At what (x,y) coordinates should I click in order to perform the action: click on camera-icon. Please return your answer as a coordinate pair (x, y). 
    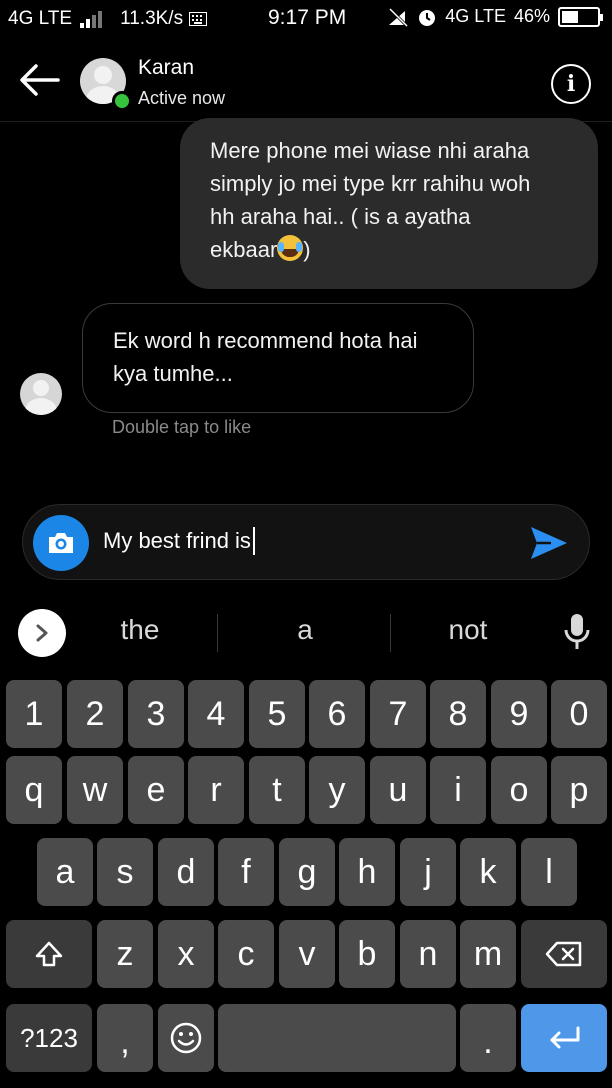
    Looking at the image, I should click on (61, 543).